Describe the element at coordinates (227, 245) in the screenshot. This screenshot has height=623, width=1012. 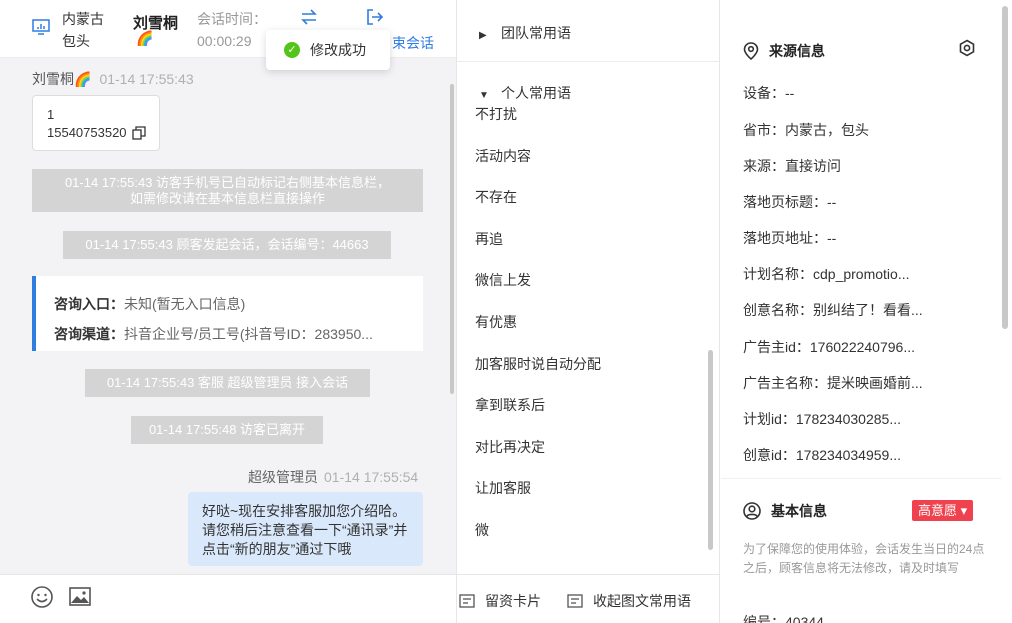
I see `system-message: 01-14 17:55:43 顾客发起会话，会话编号：44663` at that location.